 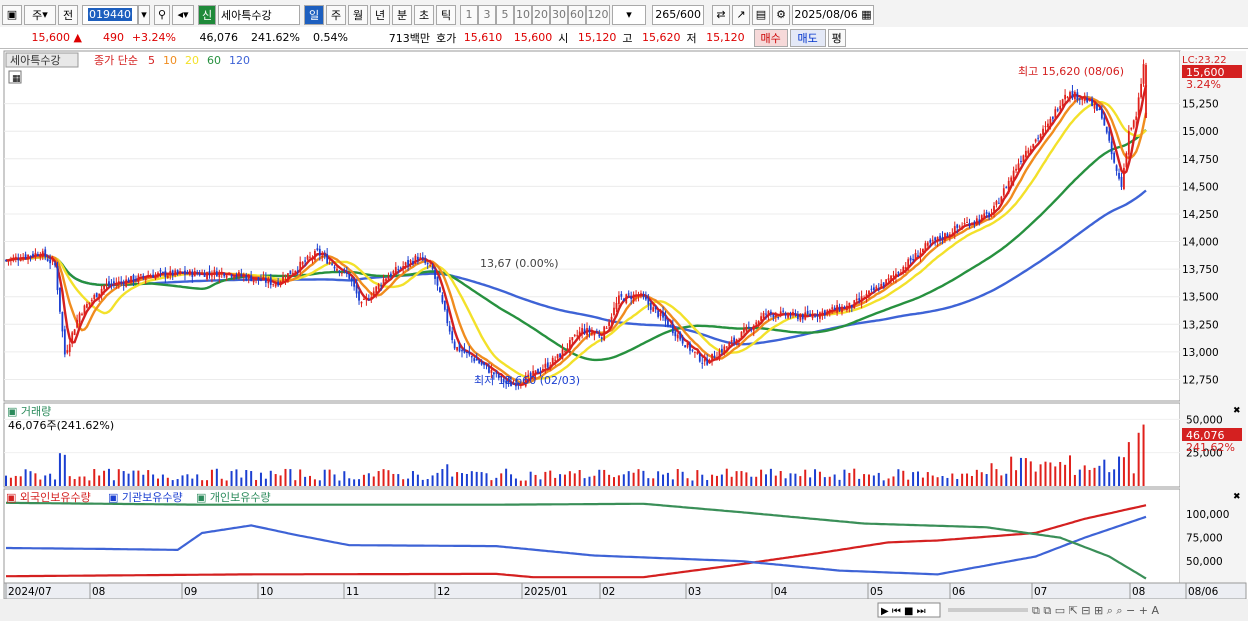 I want to click on price-tick: 14,750, so click(x=1200, y=160).